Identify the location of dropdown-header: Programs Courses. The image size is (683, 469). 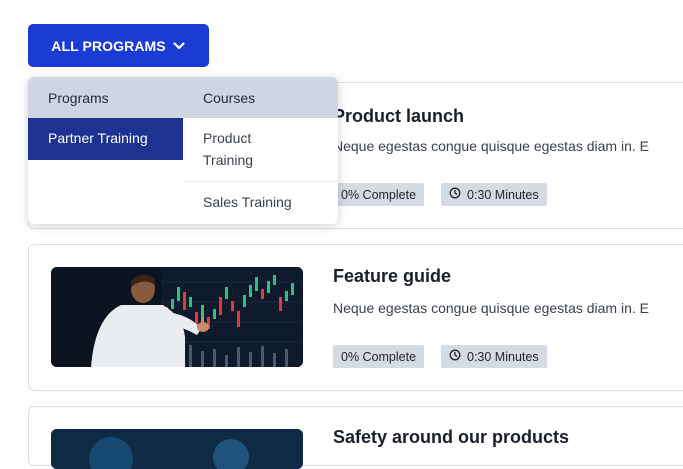
(183, 97).